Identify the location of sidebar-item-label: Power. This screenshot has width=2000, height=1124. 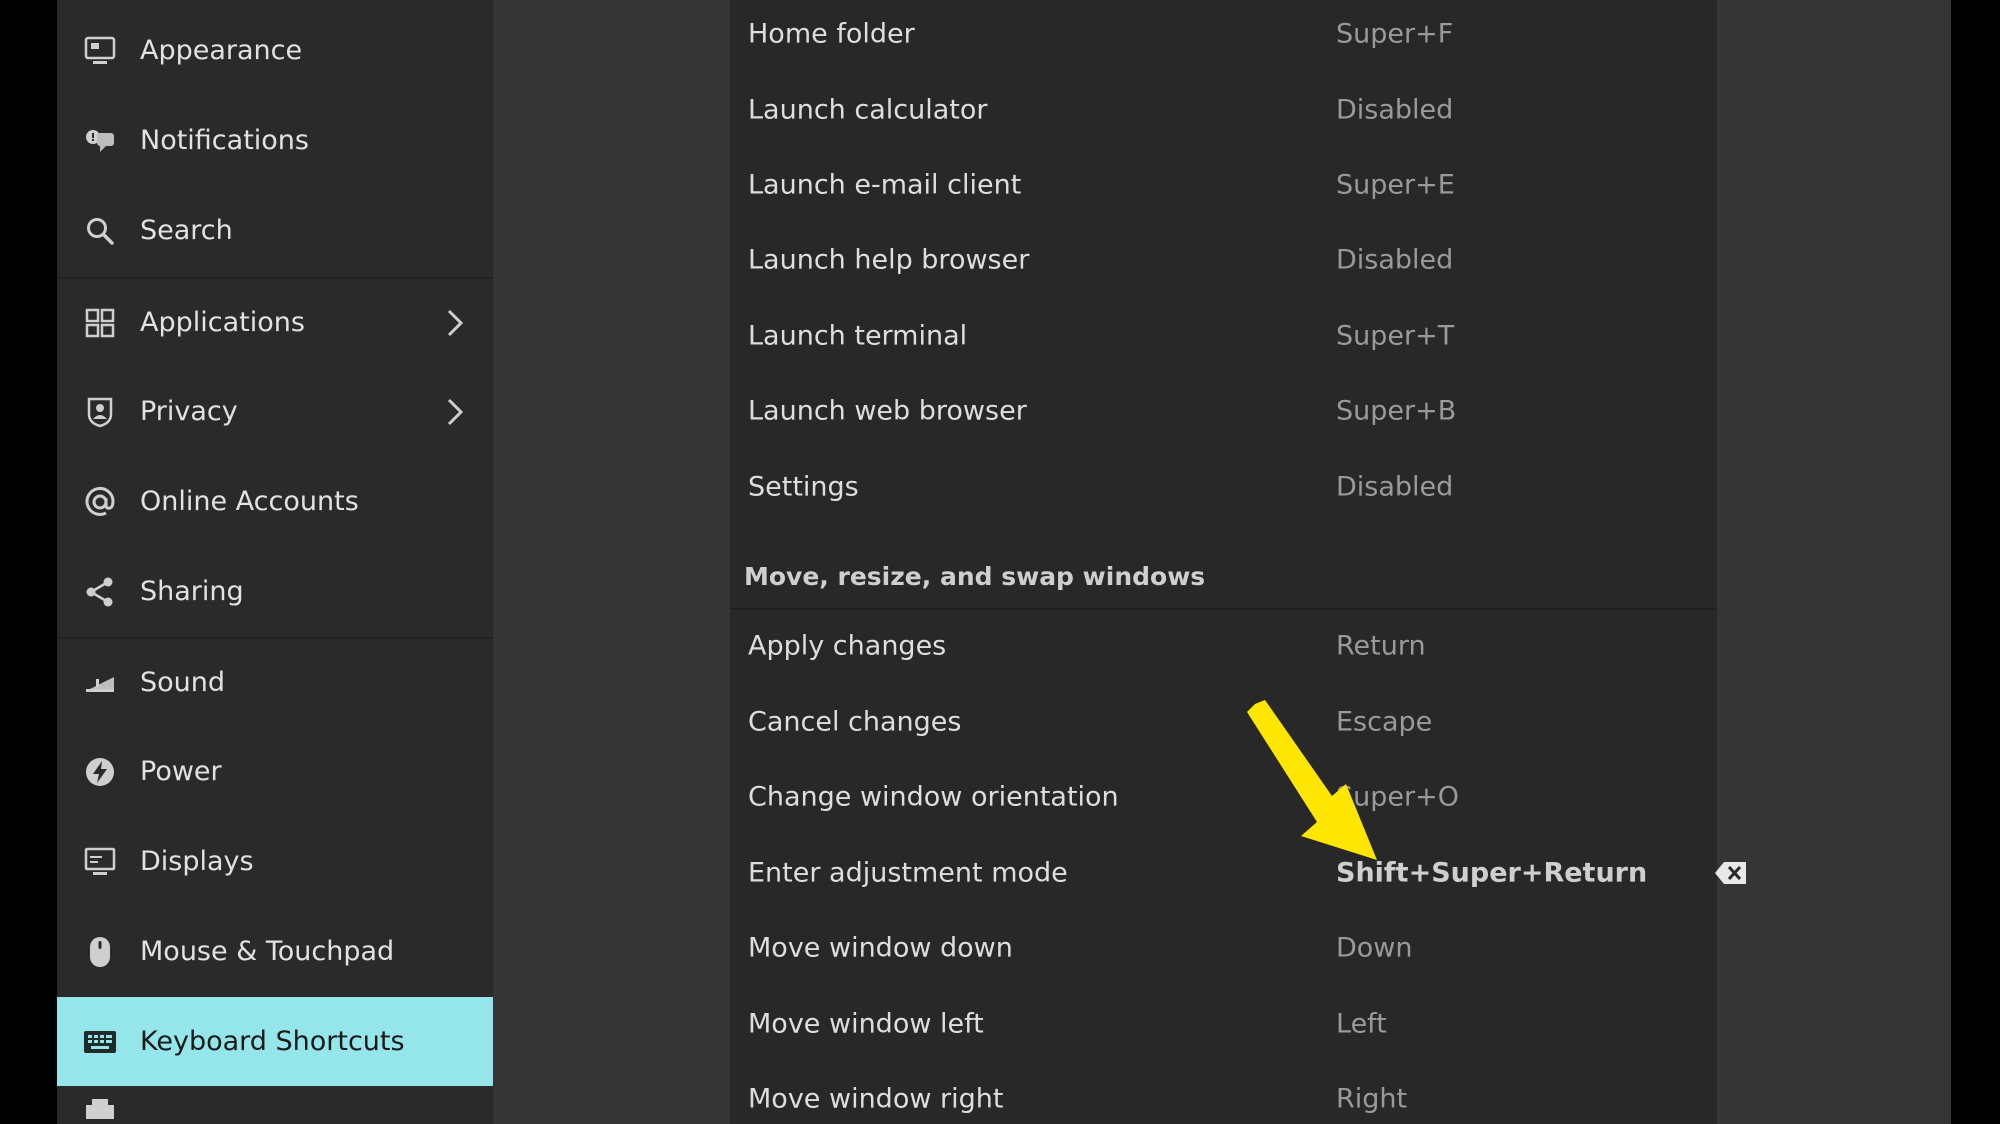
(181, 771).